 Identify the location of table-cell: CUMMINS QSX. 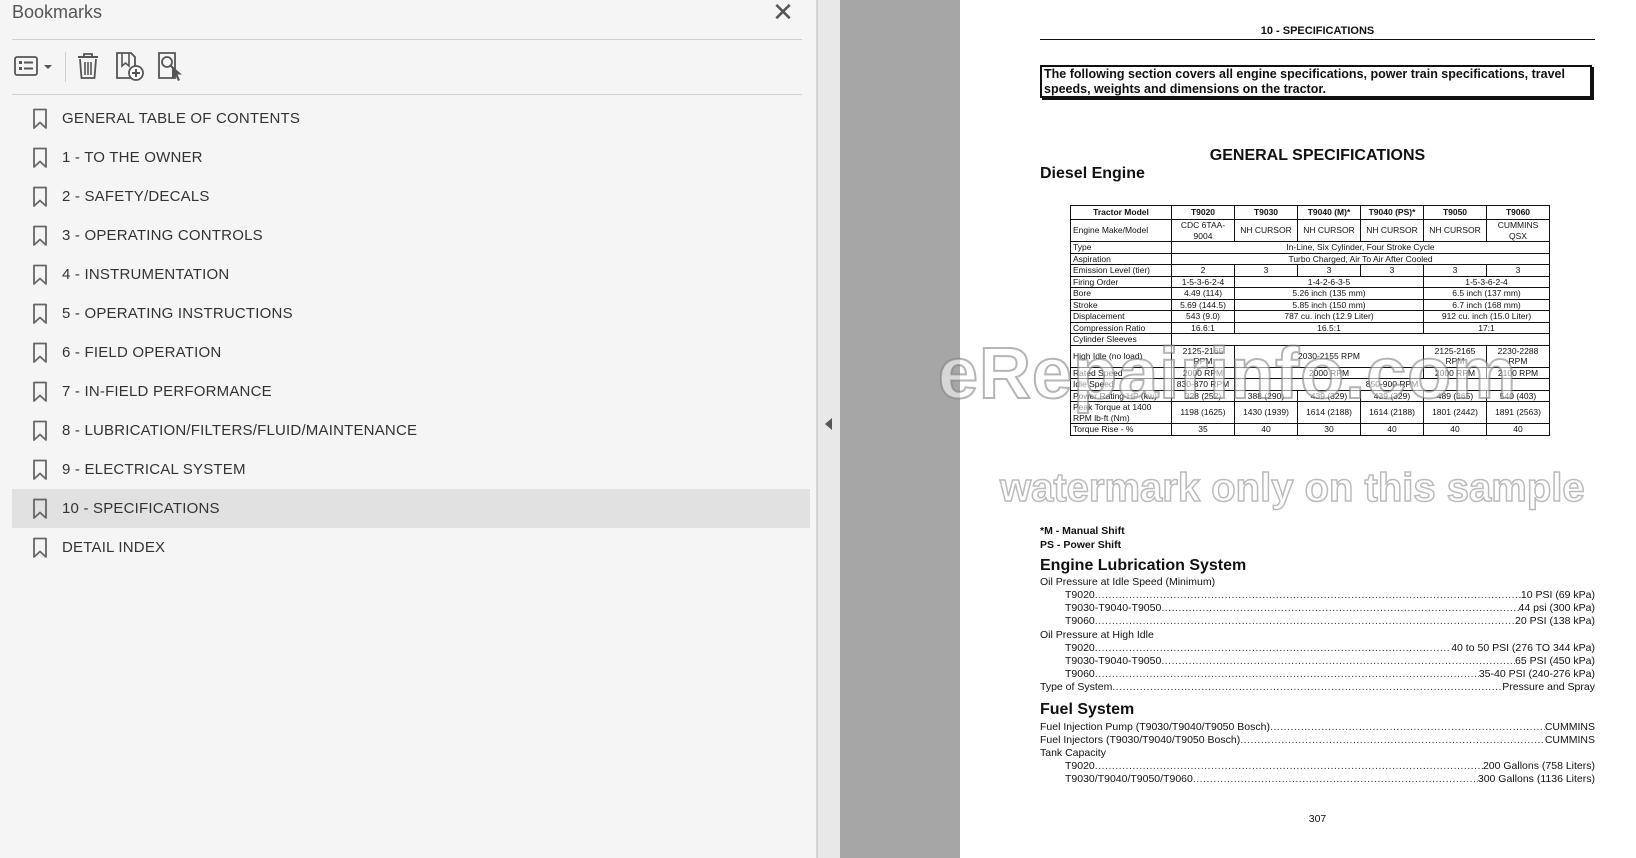
(1518, 230).